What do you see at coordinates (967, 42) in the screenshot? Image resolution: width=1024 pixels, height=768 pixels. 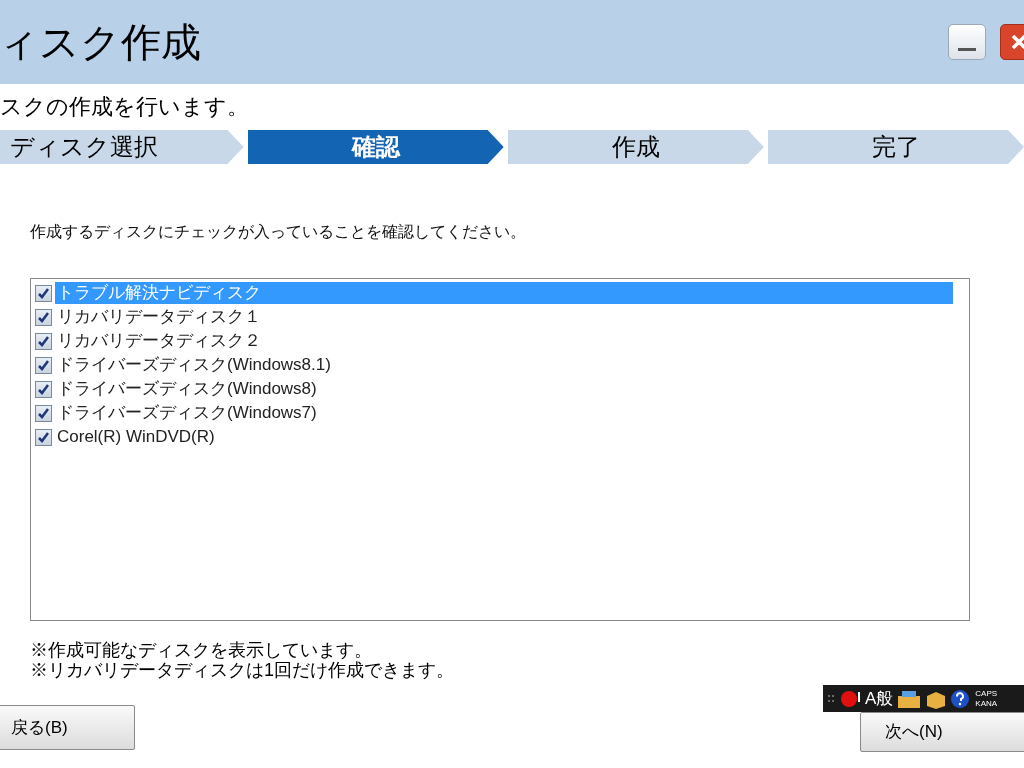 I see `minimize-button` at bounding box center [967, 42].